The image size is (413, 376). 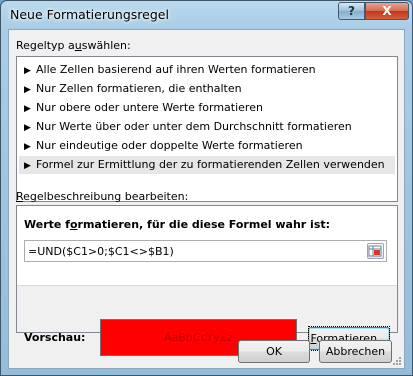 What do you see at coordinates (55, 337) in the screenshot?
I see `preview-label: Vorschau:` at bounding box center [55, 337].